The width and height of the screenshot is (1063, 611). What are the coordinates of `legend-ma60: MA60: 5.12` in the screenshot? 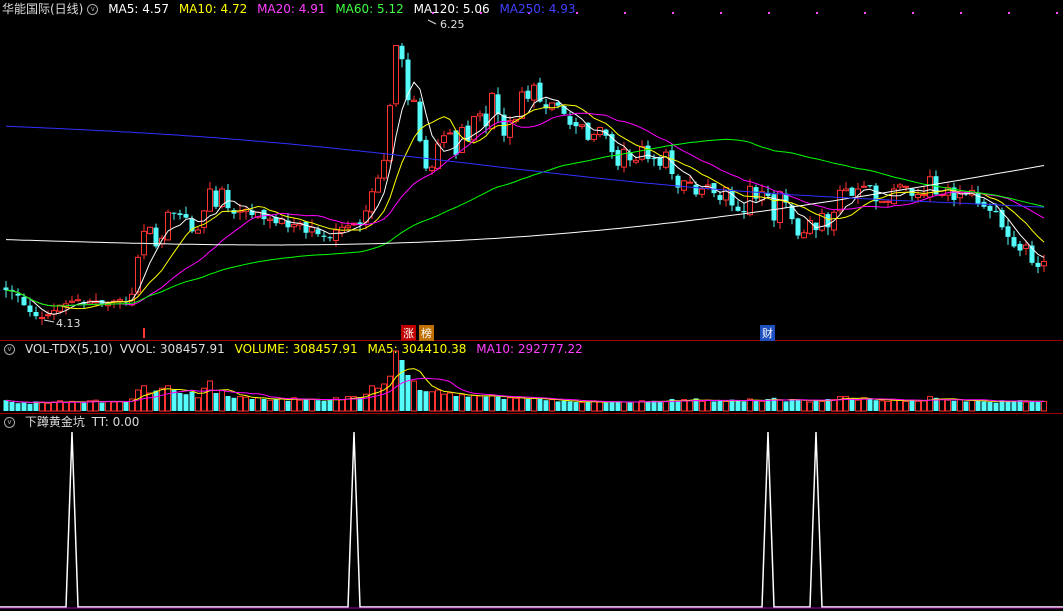 It's located at (369, 9).